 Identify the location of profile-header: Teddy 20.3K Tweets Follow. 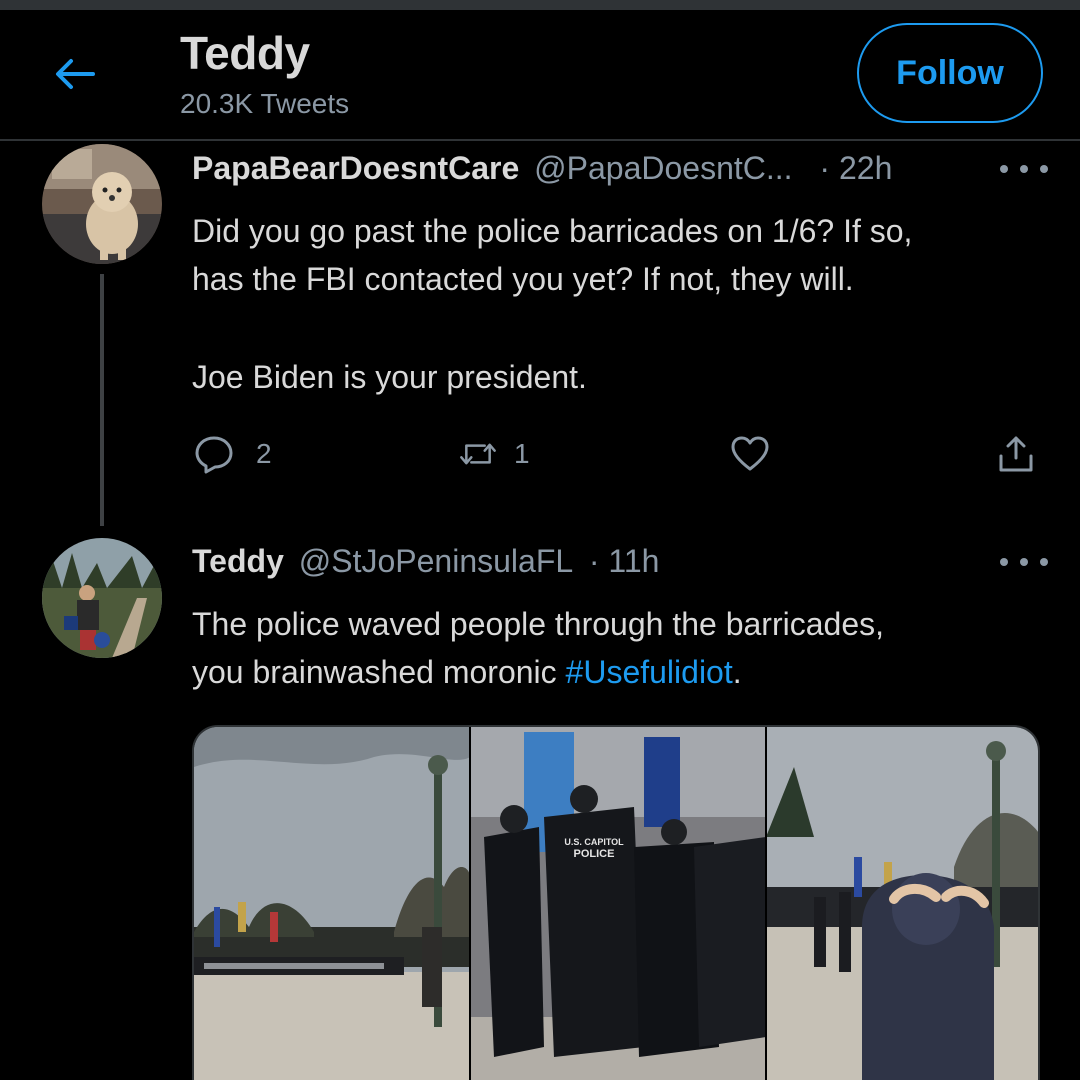
(540, 75).